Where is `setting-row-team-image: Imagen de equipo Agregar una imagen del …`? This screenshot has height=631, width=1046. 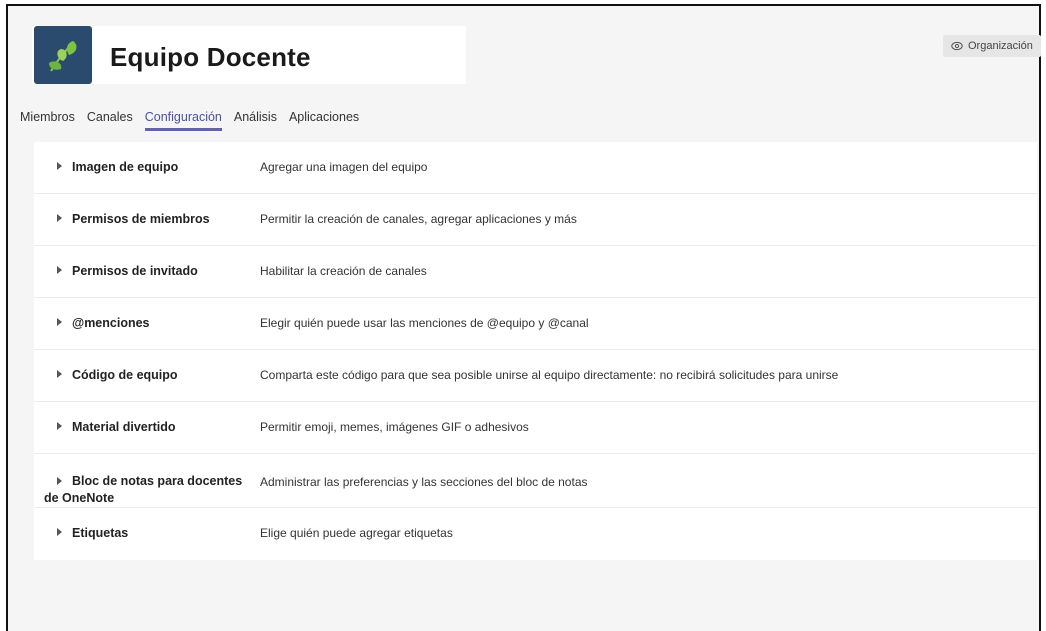
setting-row-team-image: Imagen de equipo Agregar una imagen del … is located at coordinates (535, 168).